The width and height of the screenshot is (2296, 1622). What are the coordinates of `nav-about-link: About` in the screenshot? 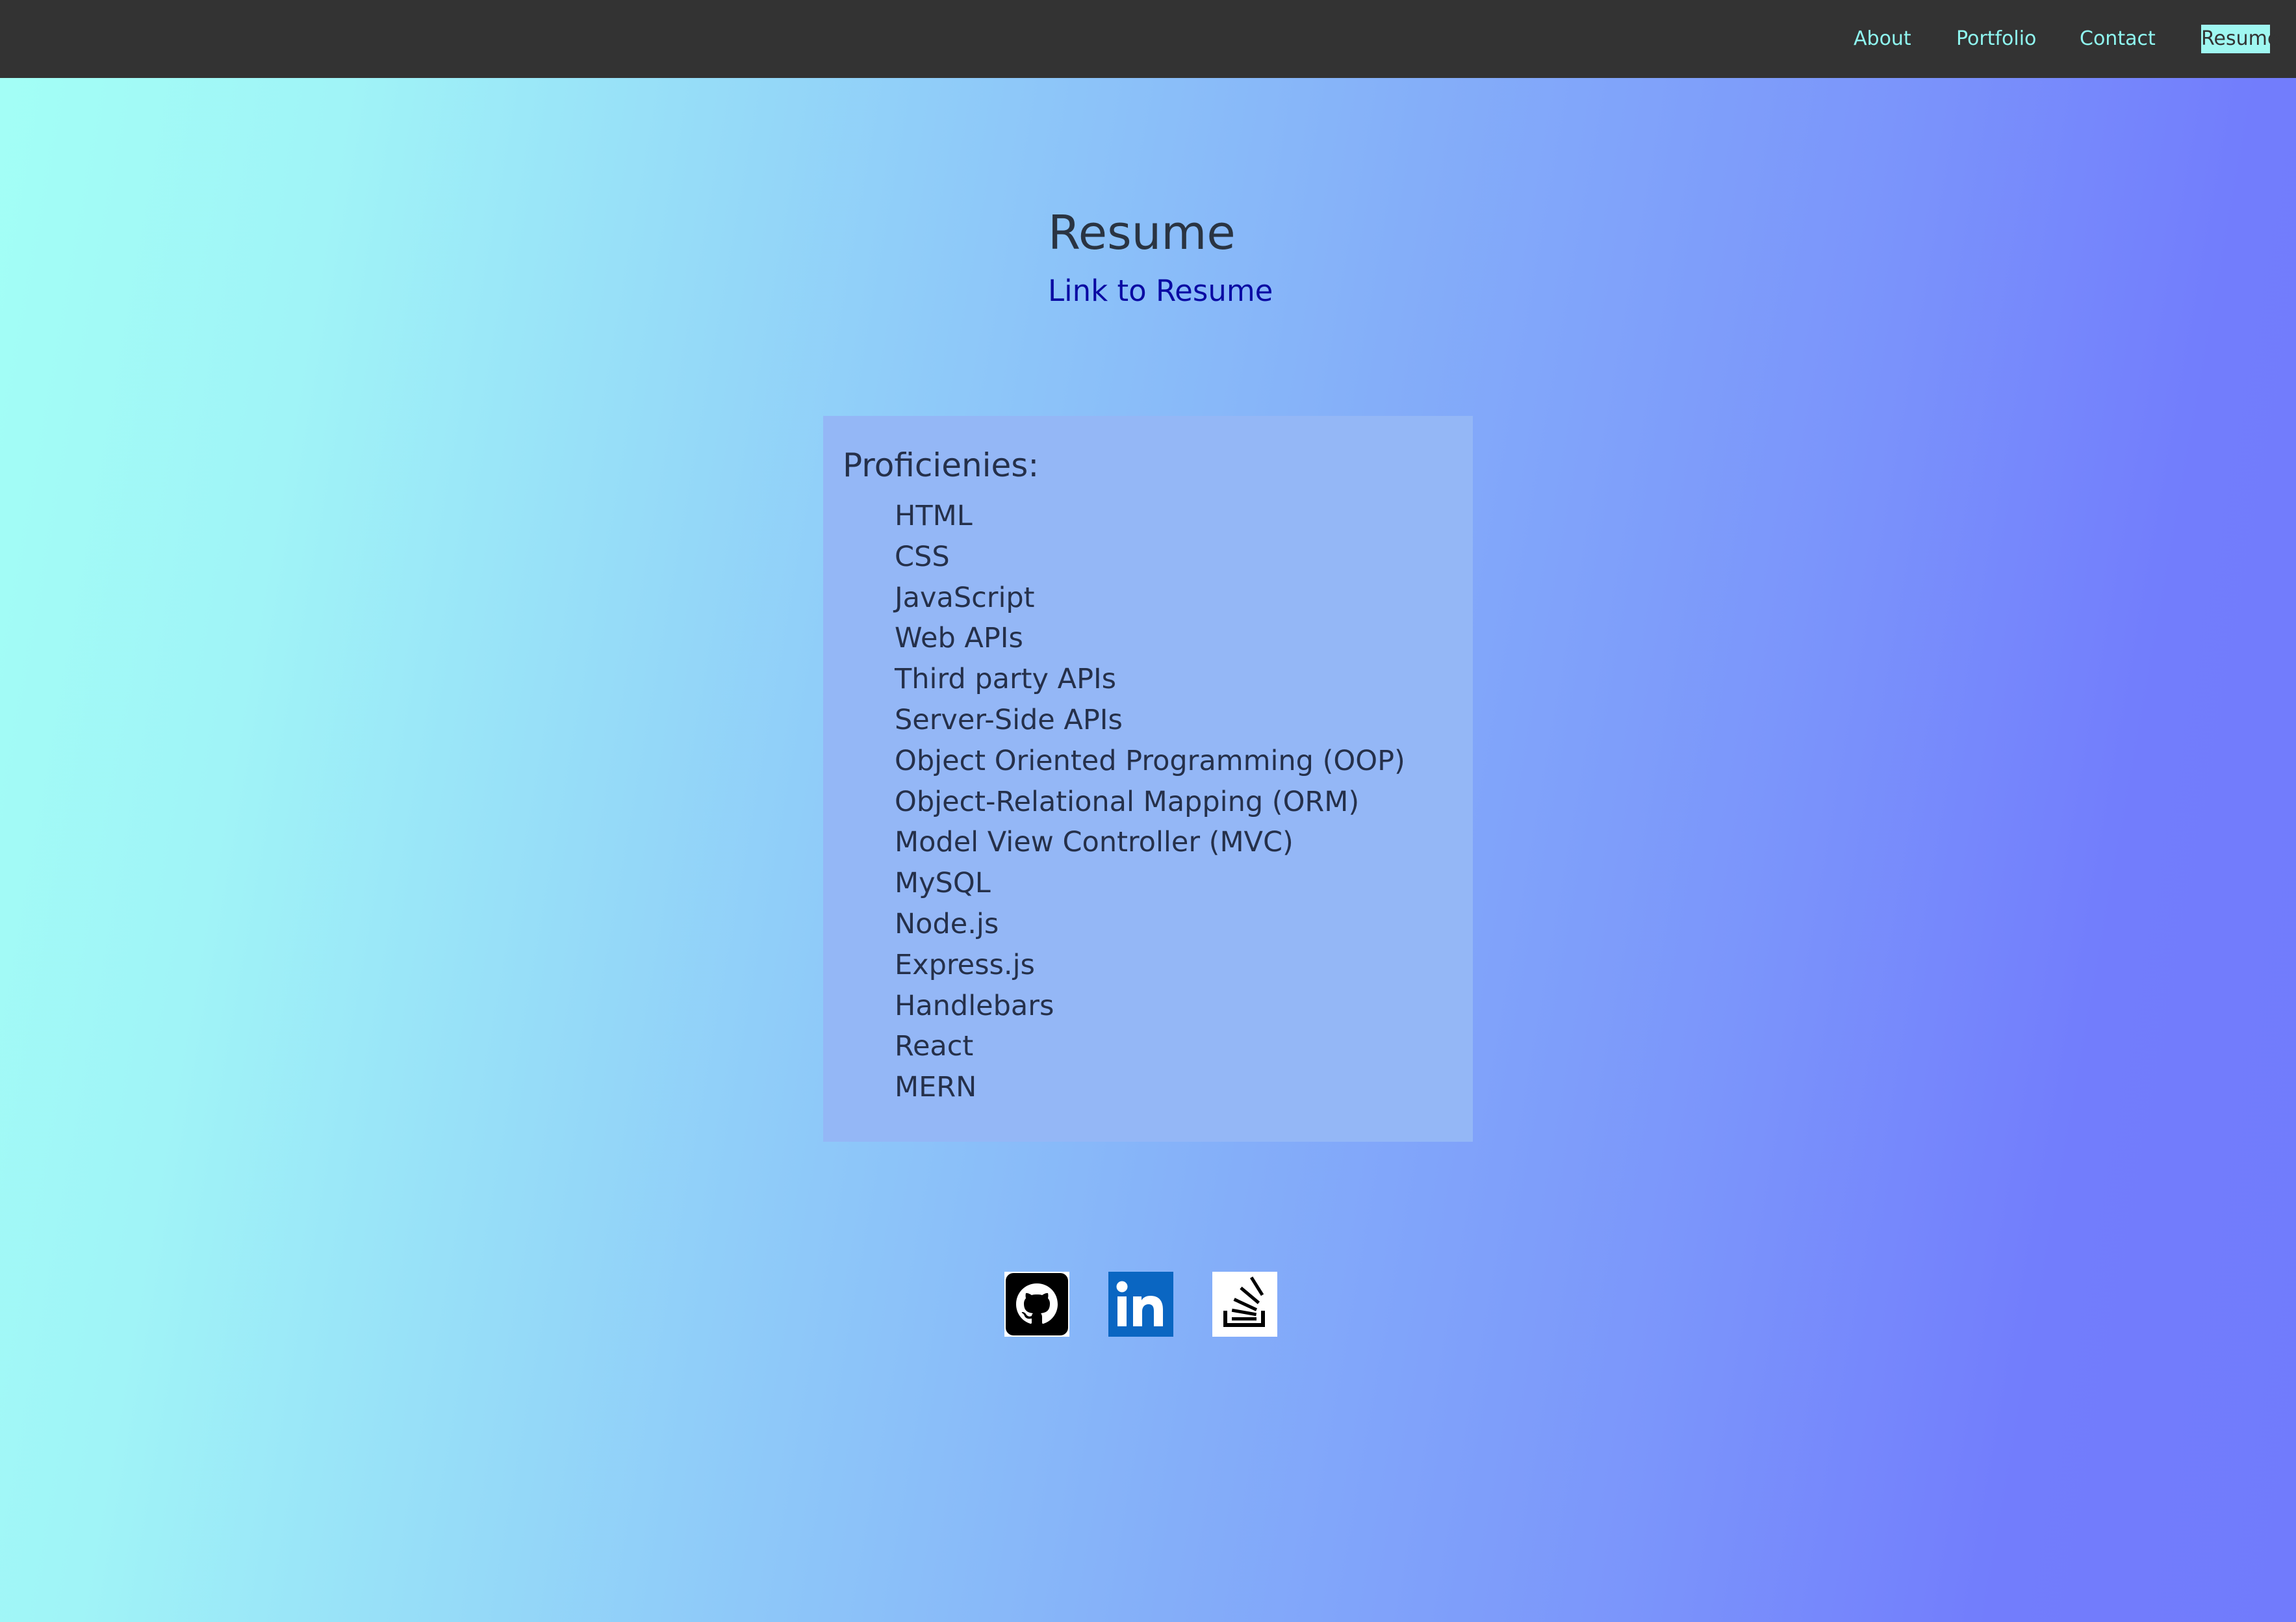 It's located at (1883, 39).